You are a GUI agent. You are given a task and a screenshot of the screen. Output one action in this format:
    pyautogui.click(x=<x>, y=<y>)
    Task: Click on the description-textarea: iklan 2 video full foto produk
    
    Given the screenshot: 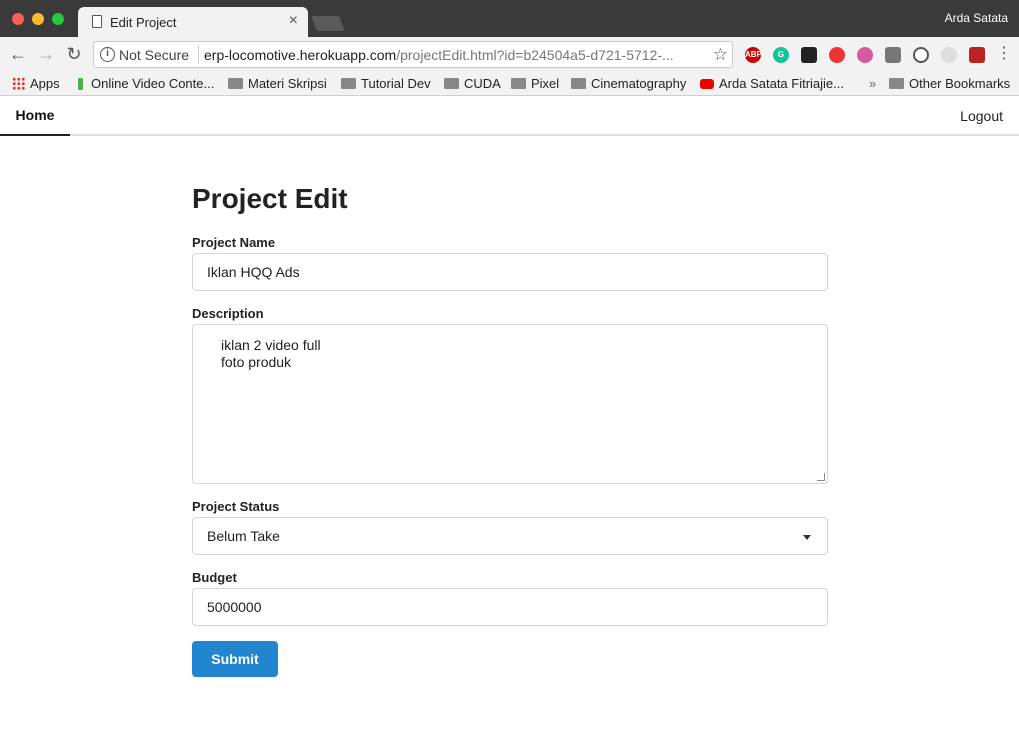 What is the action you would take?
    pyautogui.click(x=510, y=404)
    